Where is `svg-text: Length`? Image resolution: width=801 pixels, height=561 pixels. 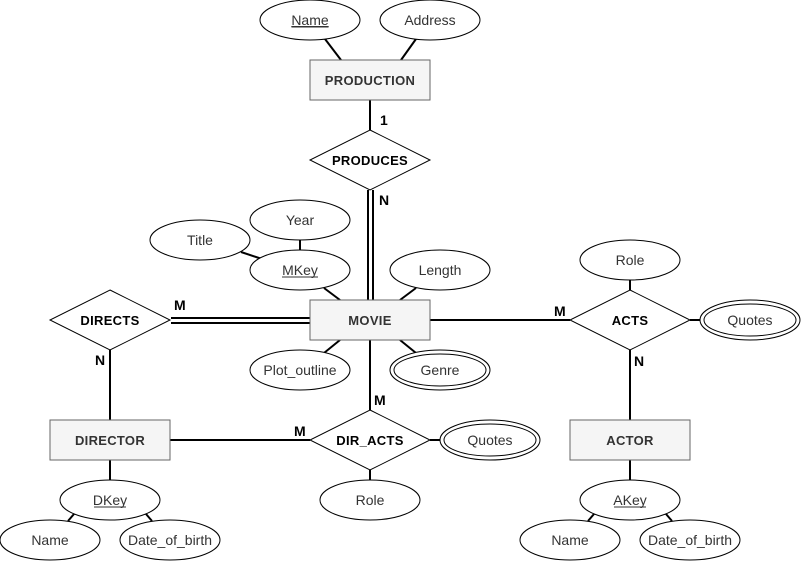
svg-text: Length is located at coordinates (440, 270).